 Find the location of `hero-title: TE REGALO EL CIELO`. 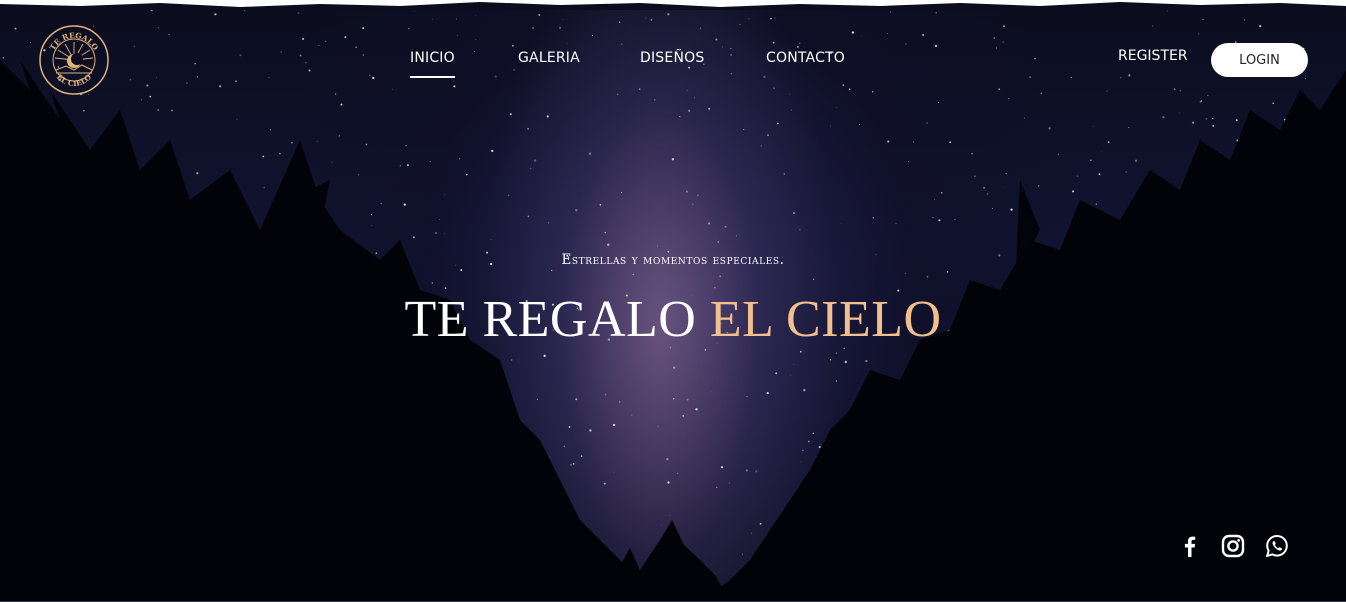

hero-title: TE REGALO EL CIELO is located at coordinates (673, 319).